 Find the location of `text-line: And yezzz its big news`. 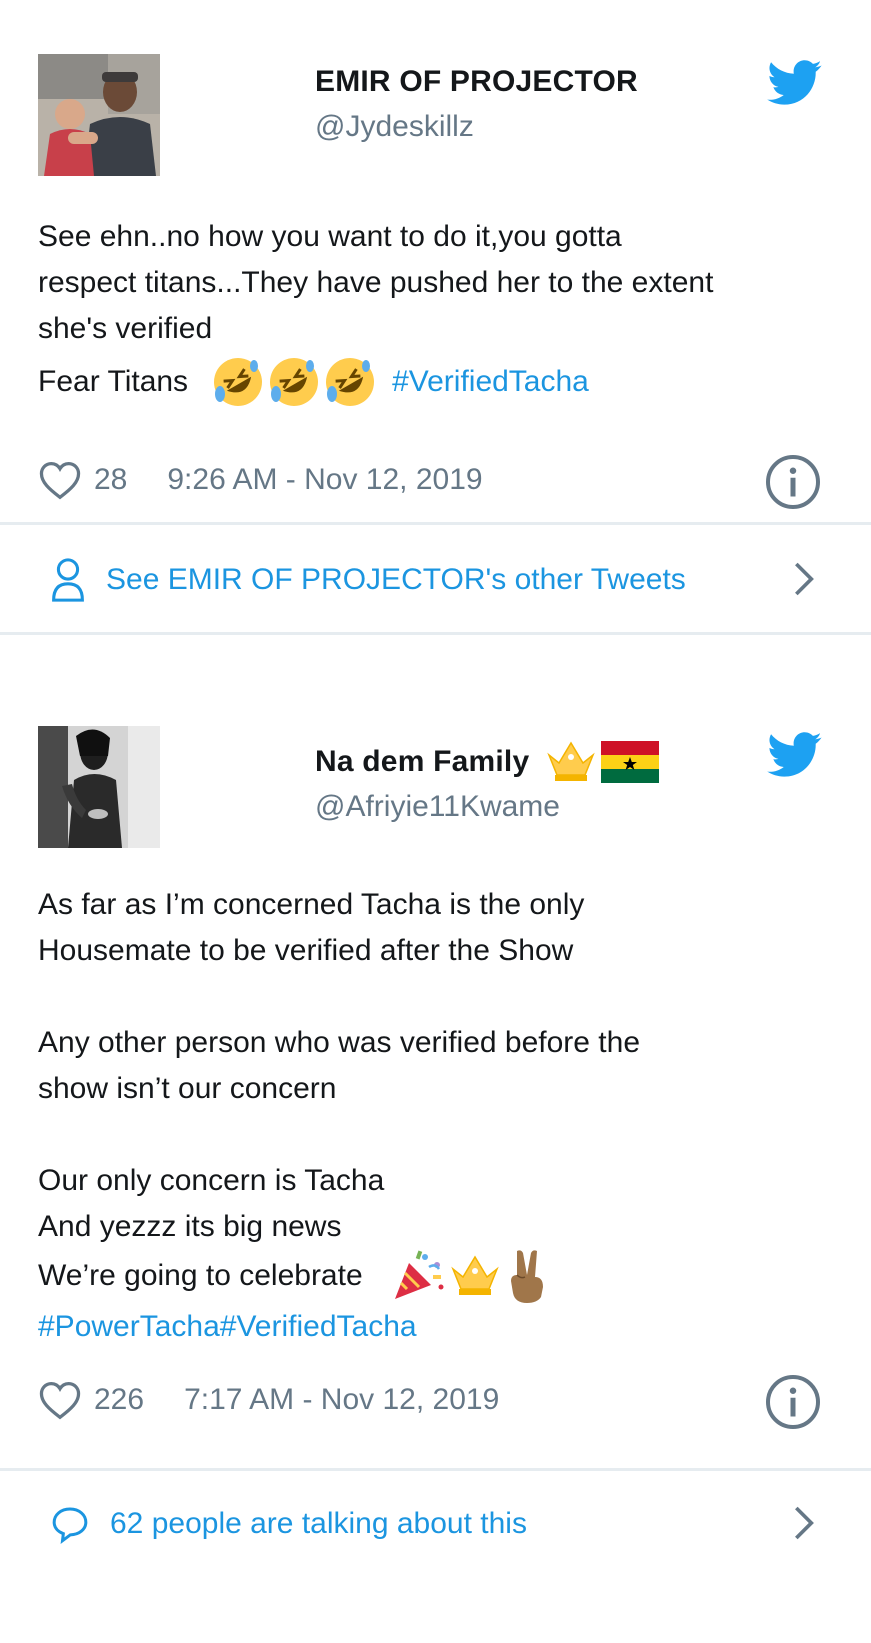

text-line: And yezzz its big news is located at coordinates (190, 1226).